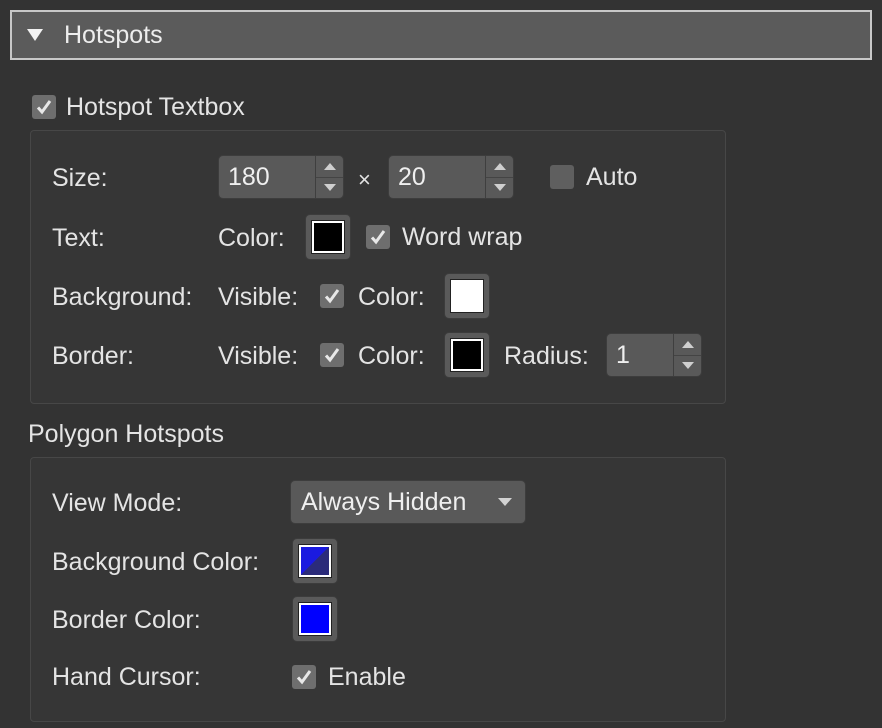 The image size is (882, 728). Describe the element at coordinates (441, 35) in the screenshot. I see `section-header-hotspots: Hotspots` at that location.